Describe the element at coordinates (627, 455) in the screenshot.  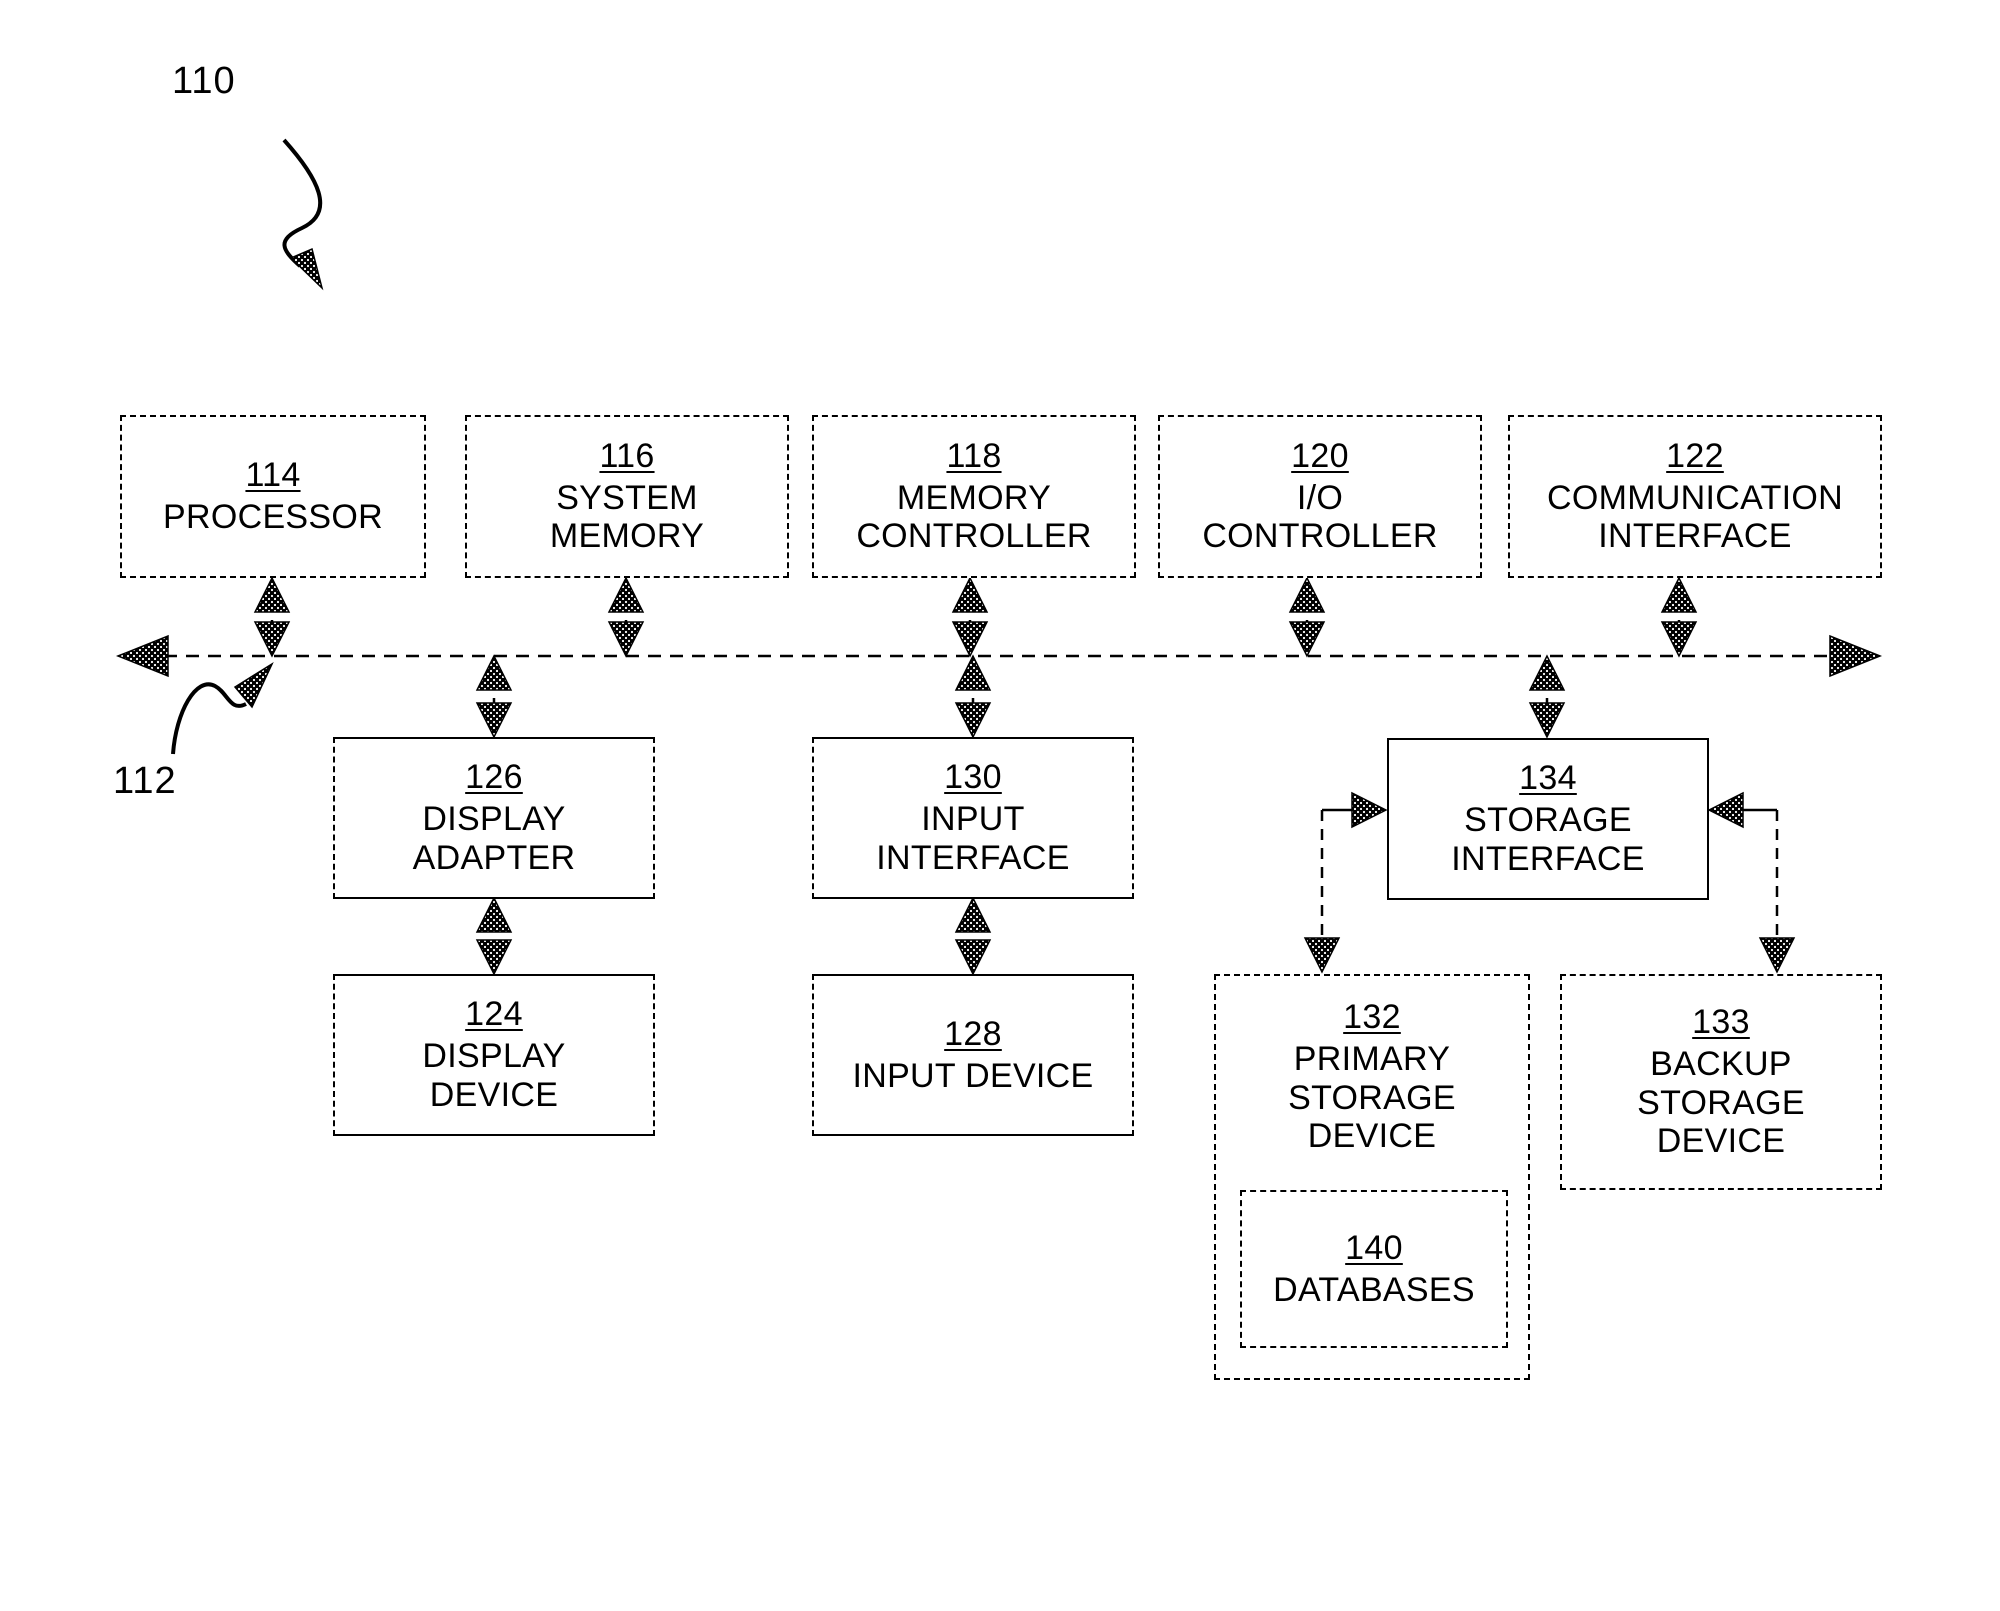
I see `system-memory-ref: 116` at that location.